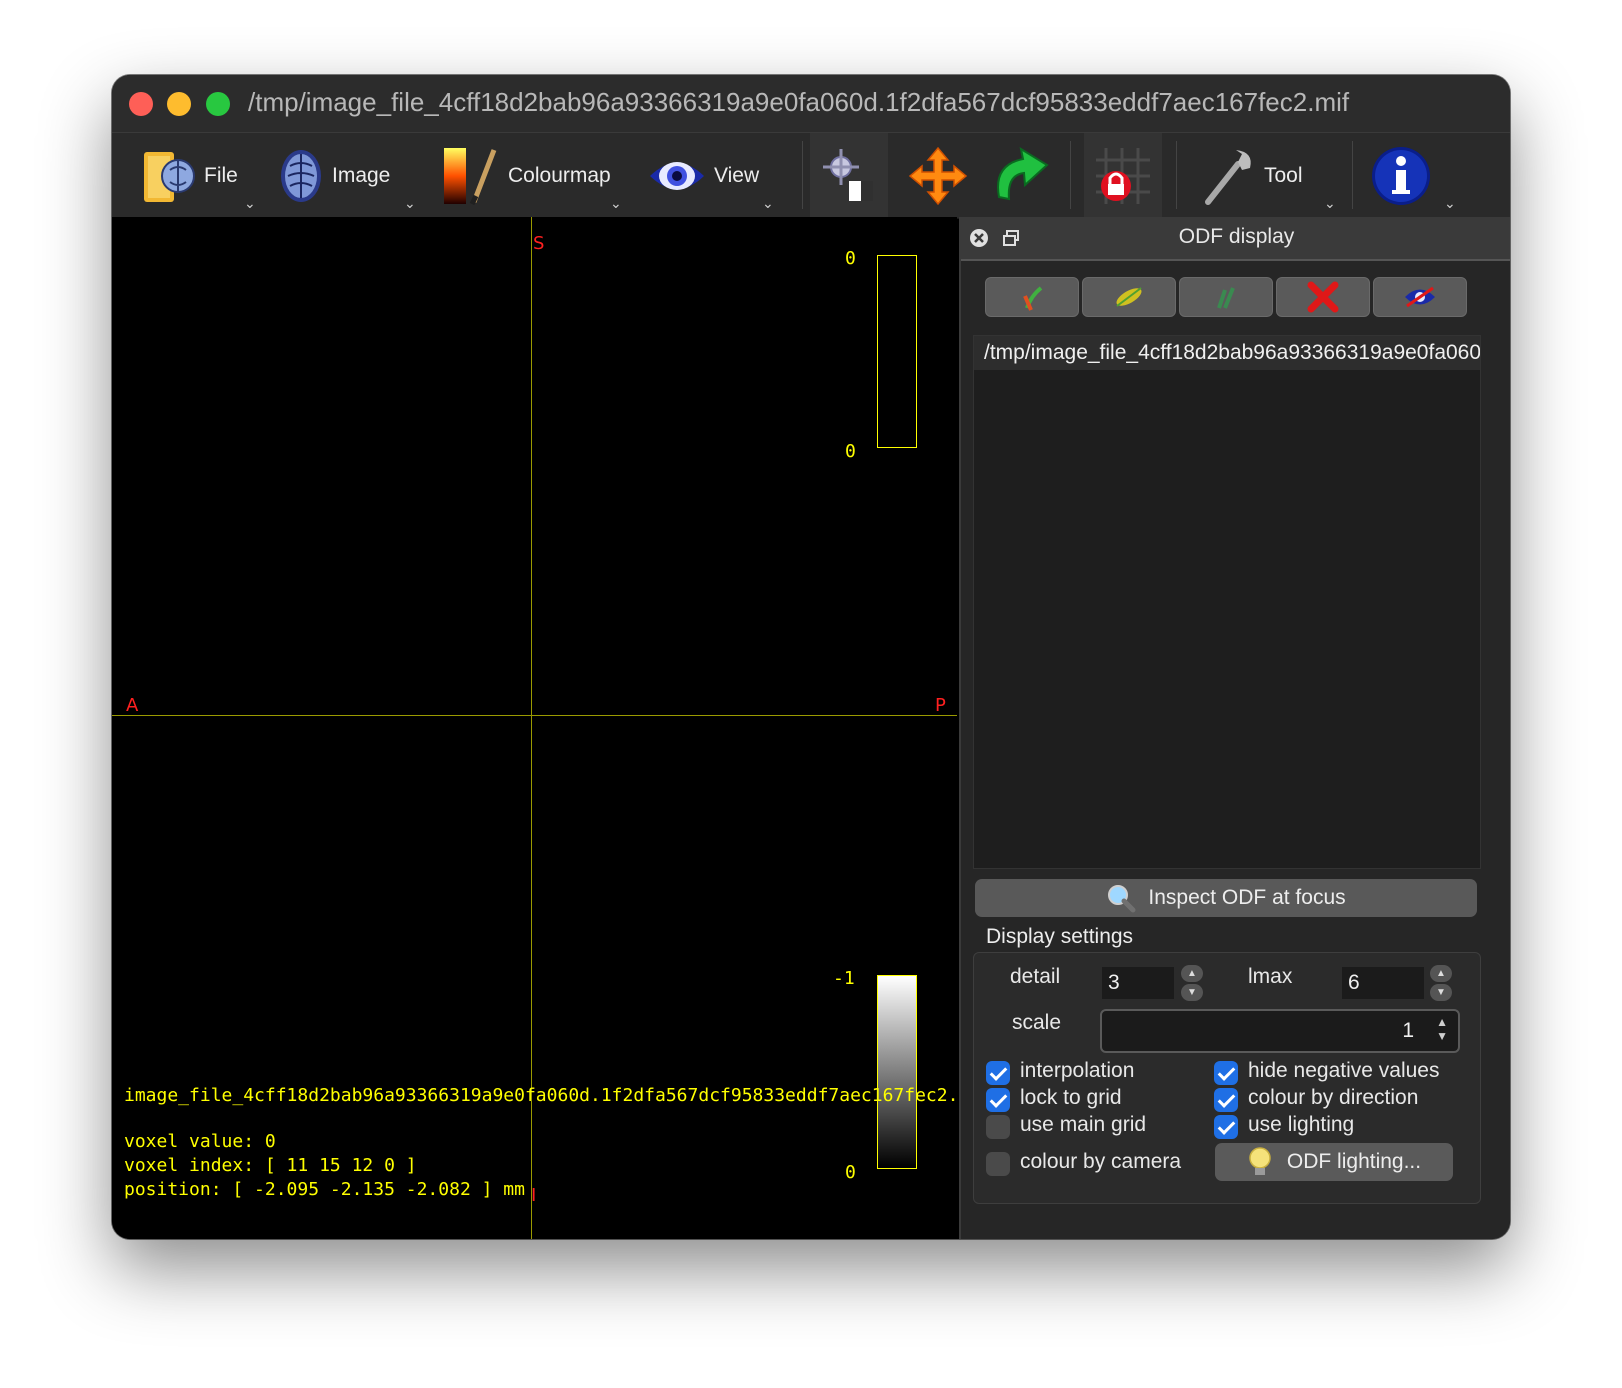  I want to click on info-menu-button: ⌄, so click(1413, 175).